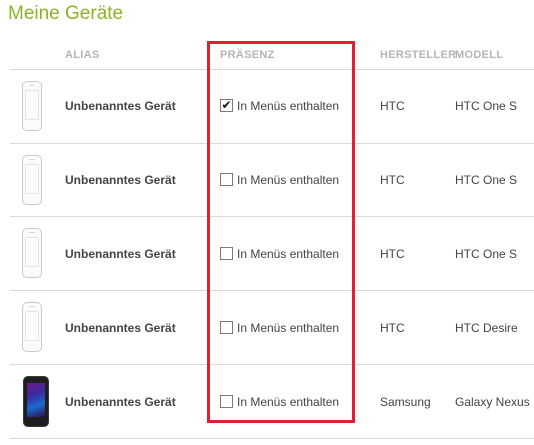 The width and height of the screenshot is (534, 445). What do you see at coordinates (479, 55) in the screenshot?
I see `column-header-model: MODELL` at bounding box center [479, 55].